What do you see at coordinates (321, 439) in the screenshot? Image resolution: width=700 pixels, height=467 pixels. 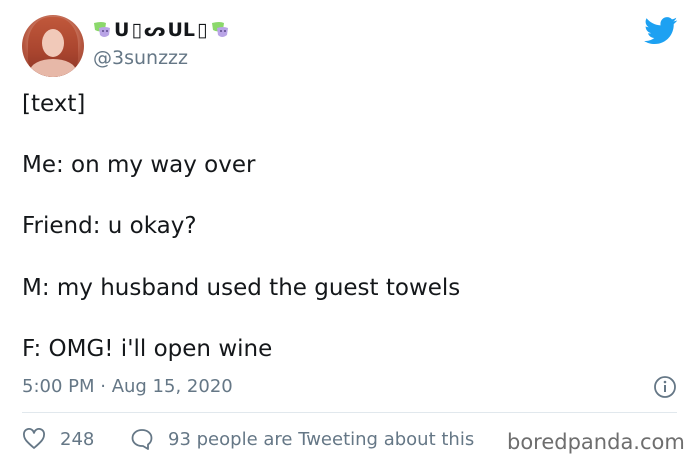 I see `tweeting-about-link: 93 people are Tweeting about this` at bounding box center [321, 439].